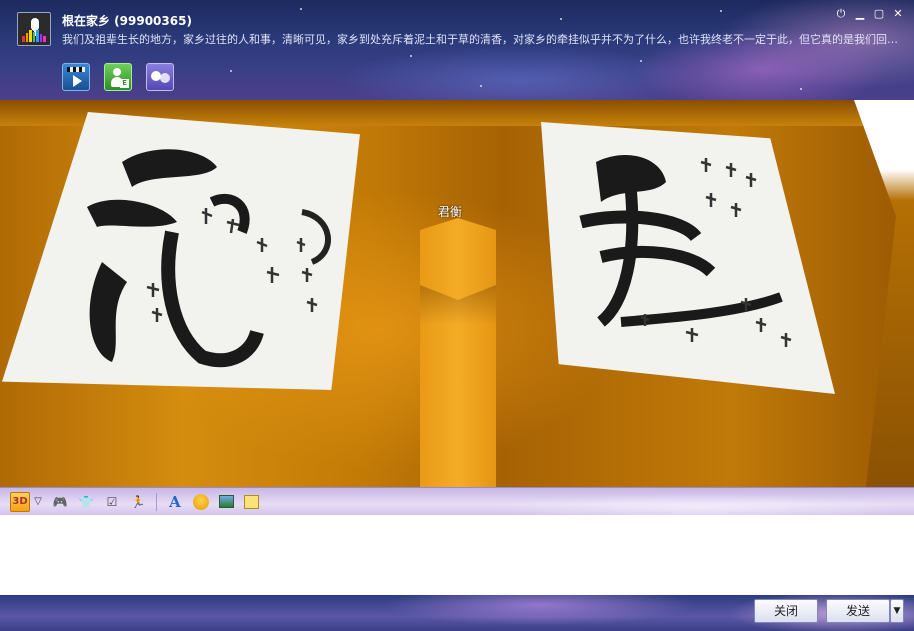 The height and width of the screenshot is (631, 914). Describe the element at coordinates (76, 77) in the screenshot. I see `video-icon` at that location.